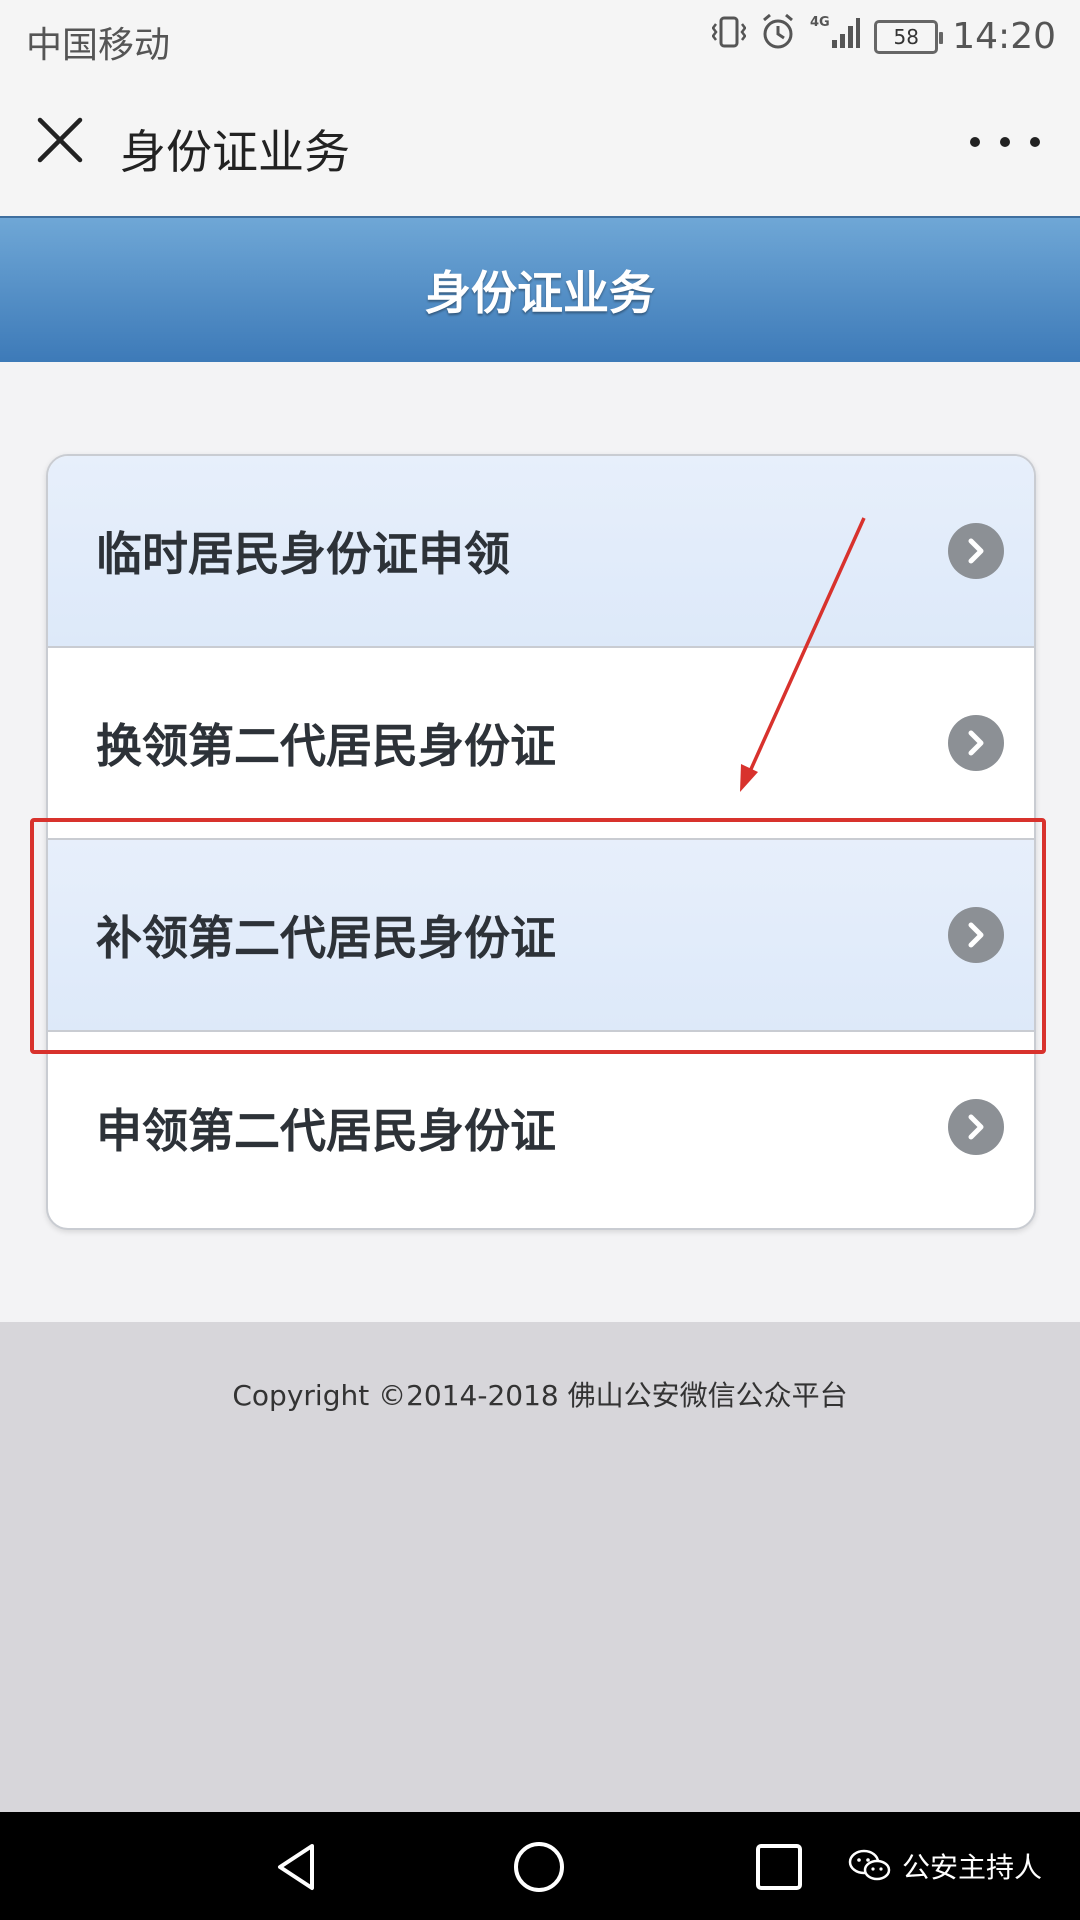 This screenshot has height=1920, width=1080. I want to click on vibrate-icon, so click(729, 36).